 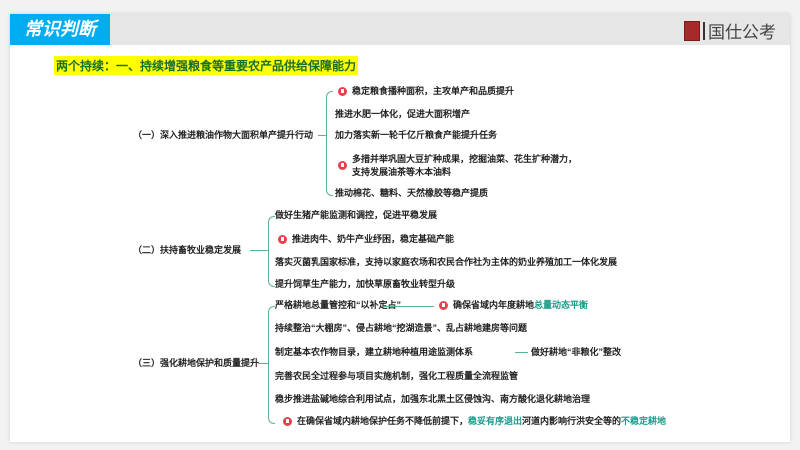 What do you see at coordinates (742, 32) in the screenshot?
I see `logo-text: 国仕公考` at bounding box center [742, 32].